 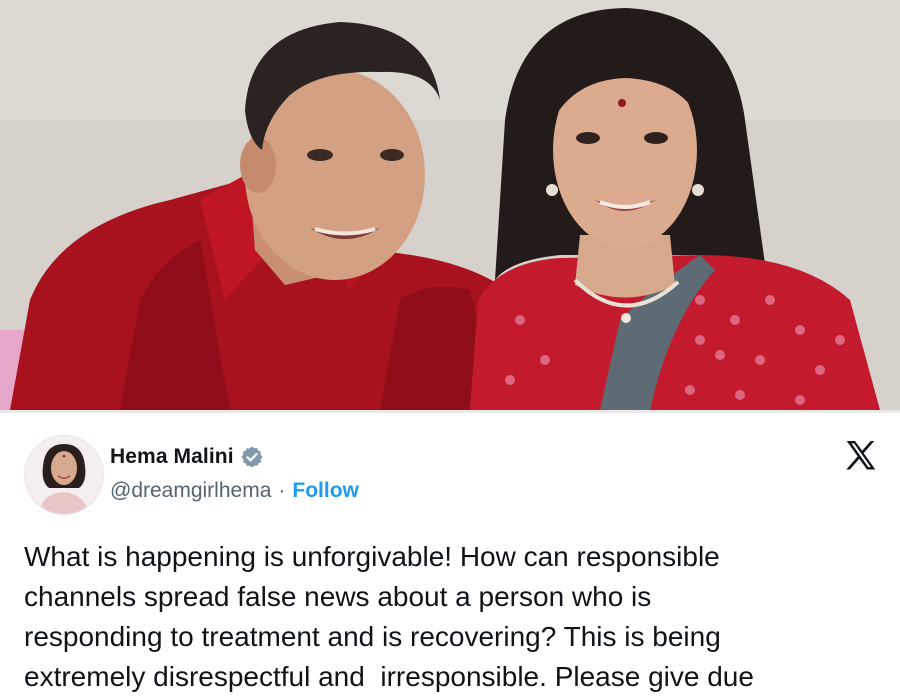 I want to click on x-logo-icon, so click(x=861, y=456).